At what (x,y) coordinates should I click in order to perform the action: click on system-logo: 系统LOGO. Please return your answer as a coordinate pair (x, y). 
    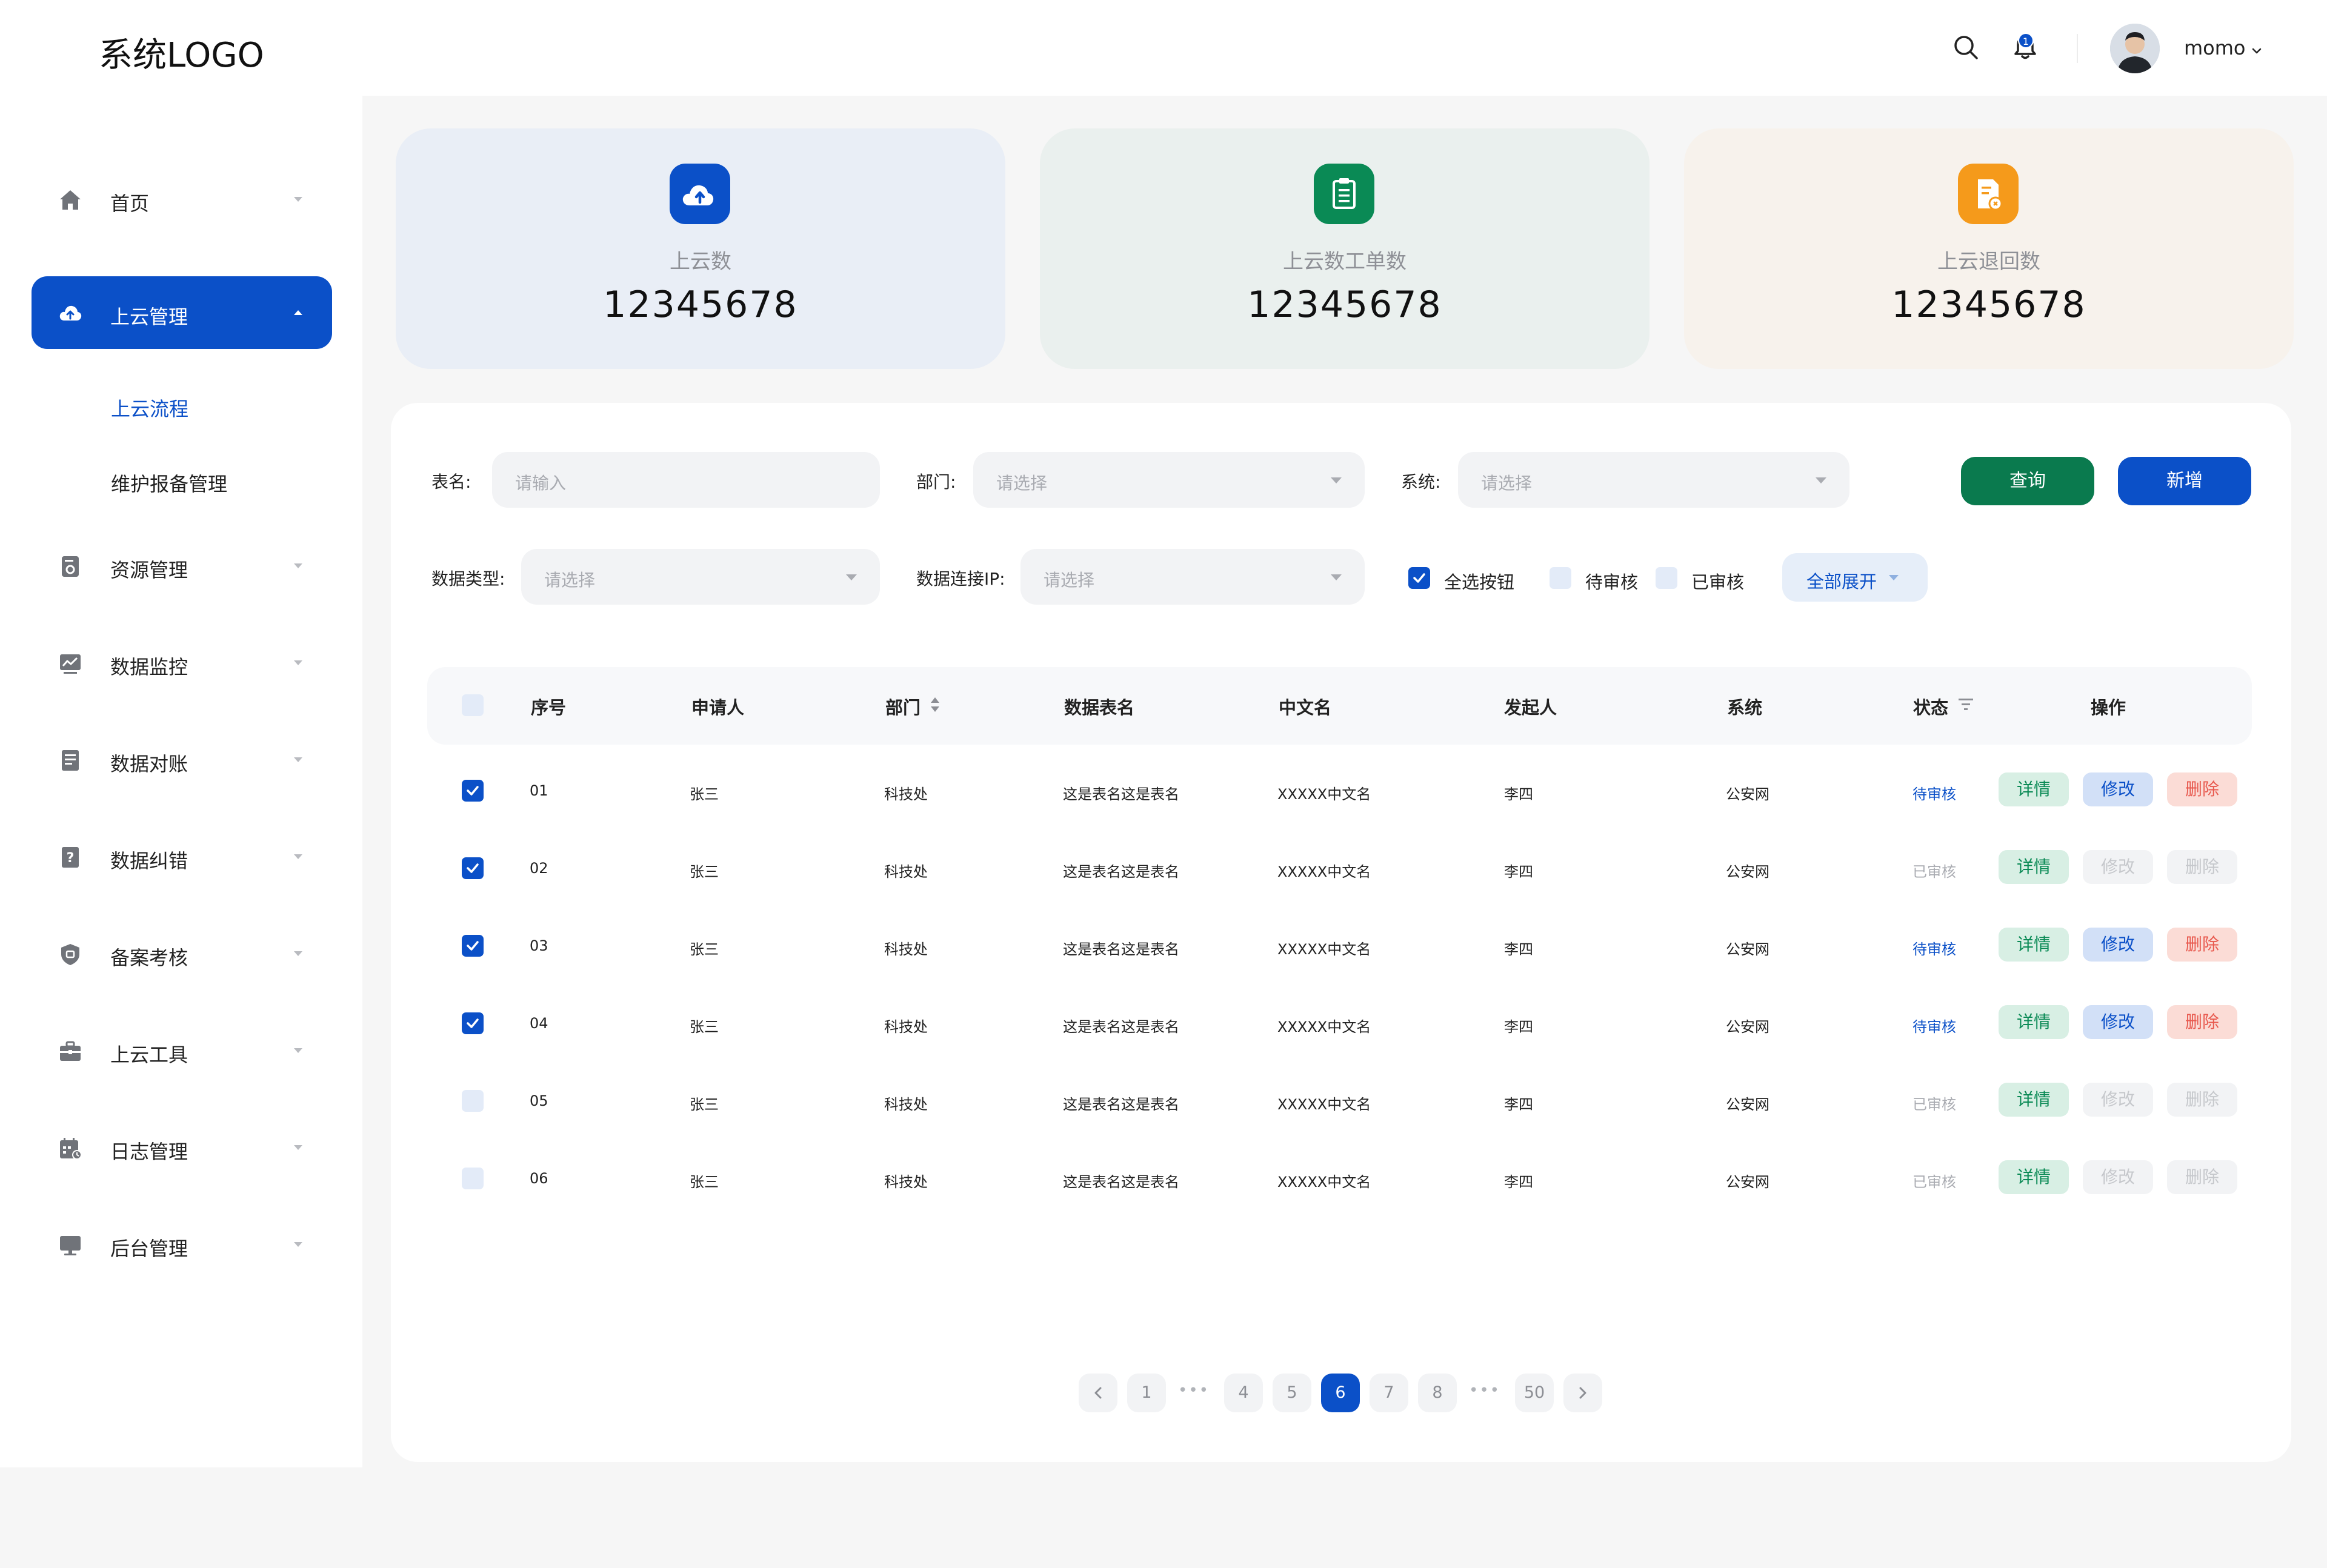
    Looking at the image, I should click on (181, 52).